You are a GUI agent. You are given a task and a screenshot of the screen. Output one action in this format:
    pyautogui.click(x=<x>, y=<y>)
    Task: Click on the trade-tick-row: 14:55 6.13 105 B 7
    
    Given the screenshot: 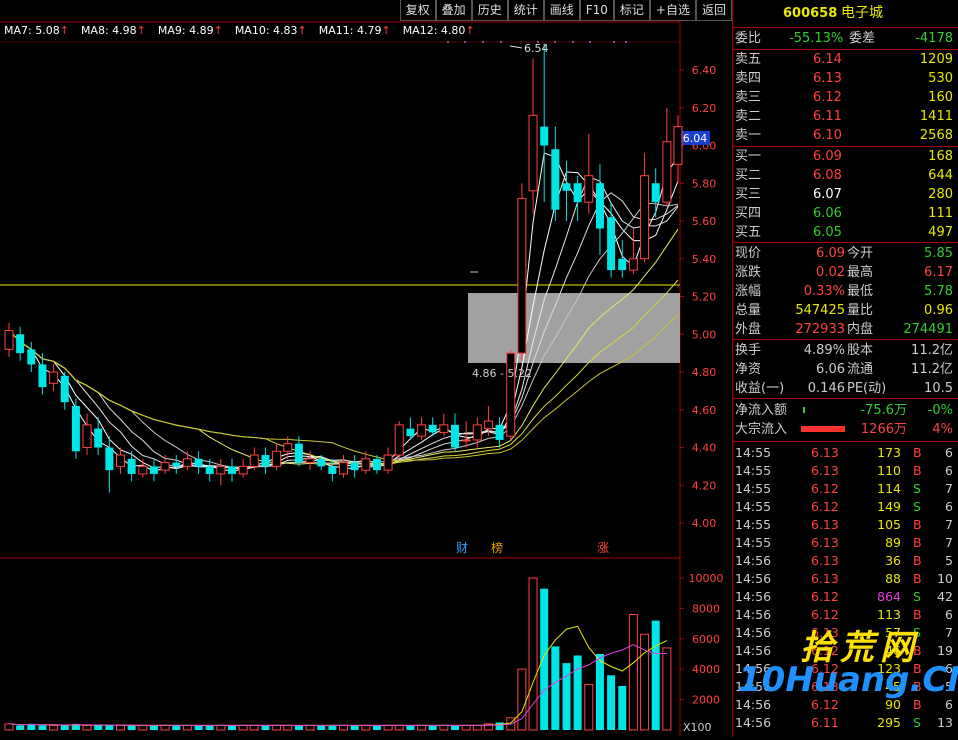 What is the action you would take?
    pyautogui.click(x=845, y=525)
    